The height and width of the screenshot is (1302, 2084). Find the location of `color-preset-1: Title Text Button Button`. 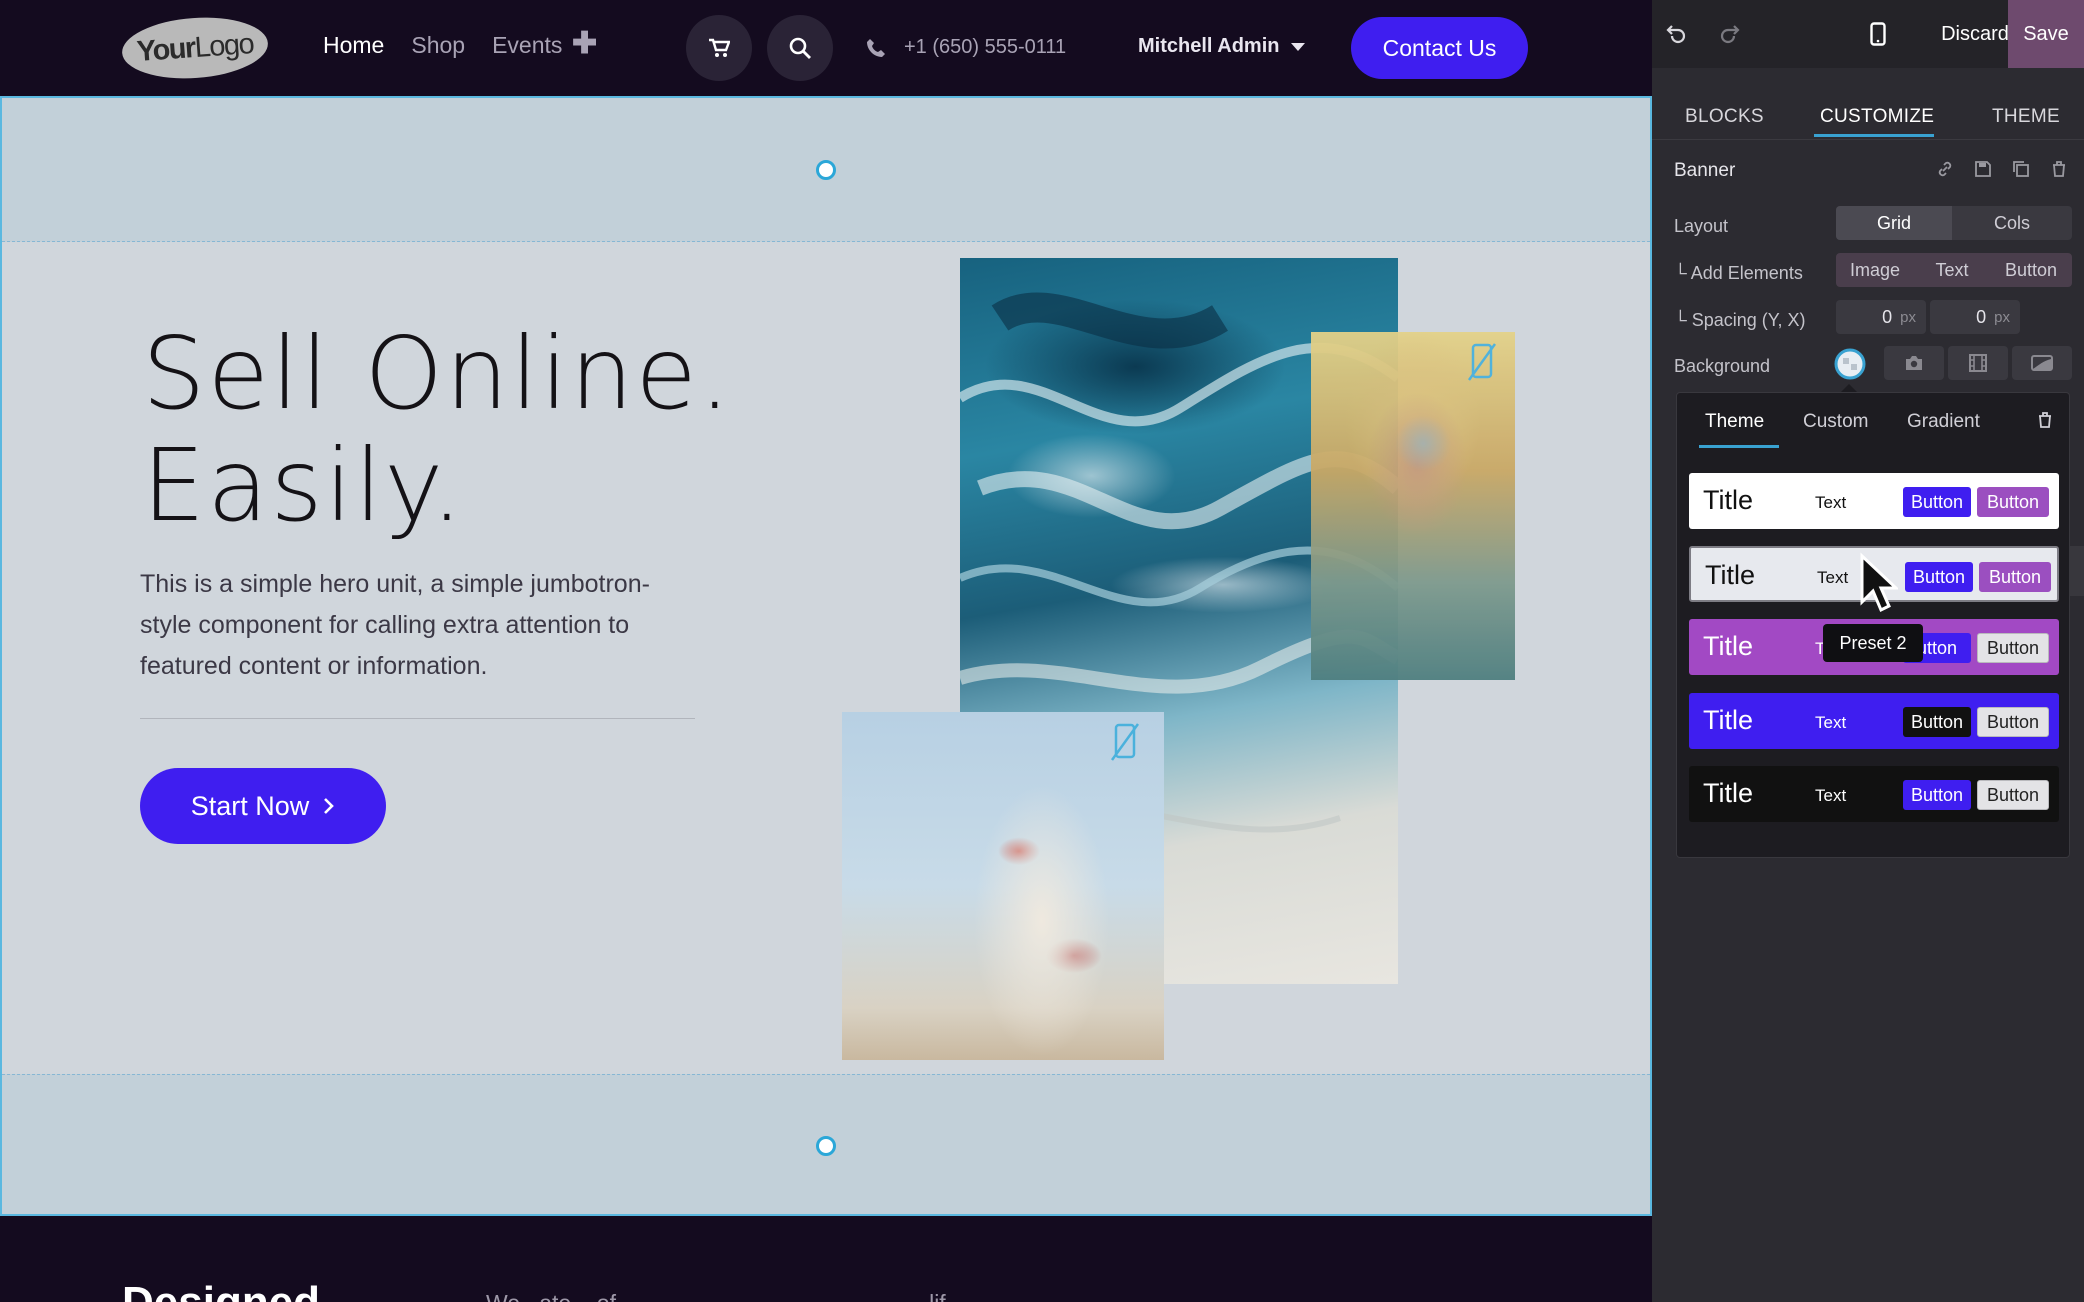

color-preset-1: Title Text Button Button is located at coordinates (1874, 501).